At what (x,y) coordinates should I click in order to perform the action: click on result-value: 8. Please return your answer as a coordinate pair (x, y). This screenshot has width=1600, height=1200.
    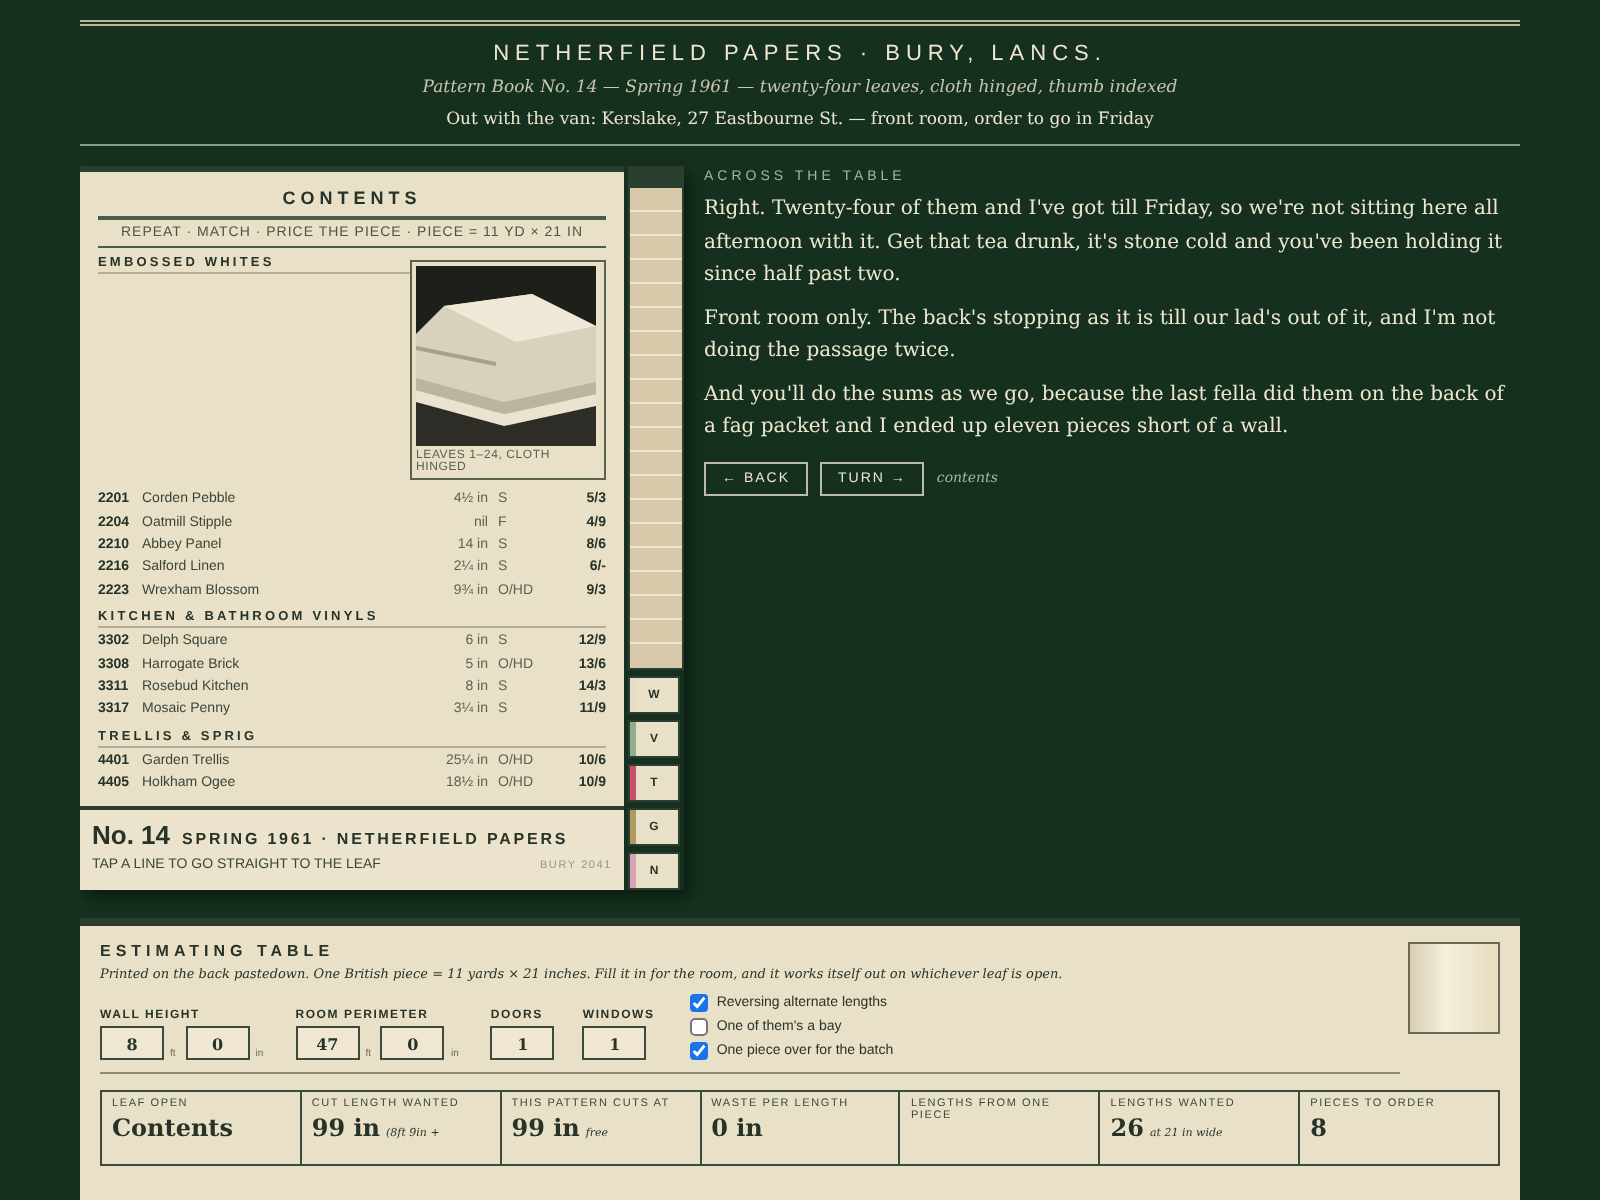
    Looking at the image, I should click on (1319, 1128).